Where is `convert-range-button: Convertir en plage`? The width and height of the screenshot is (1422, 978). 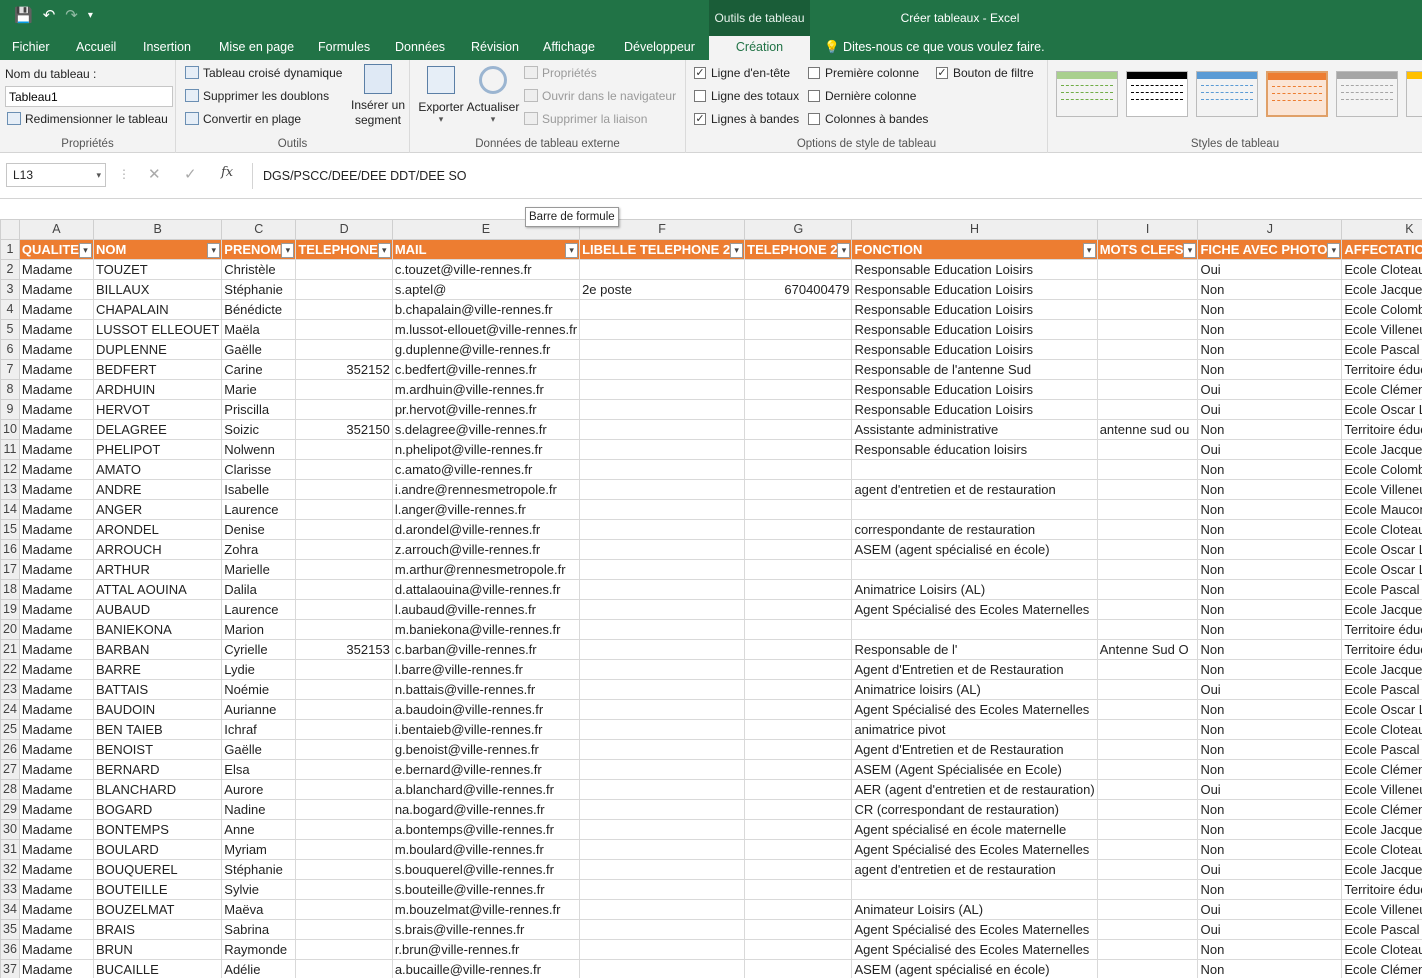 convert-range-button: Convertir en plage is located at coordinates (243, 119).